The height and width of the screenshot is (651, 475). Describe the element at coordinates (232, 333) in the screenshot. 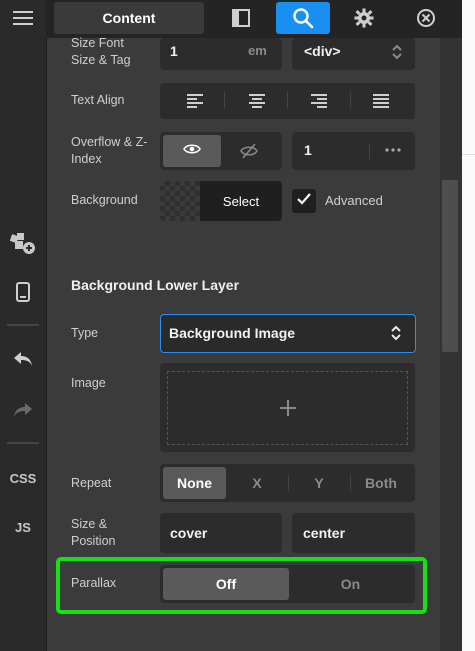

I see `type-value: Background Image` at that location.